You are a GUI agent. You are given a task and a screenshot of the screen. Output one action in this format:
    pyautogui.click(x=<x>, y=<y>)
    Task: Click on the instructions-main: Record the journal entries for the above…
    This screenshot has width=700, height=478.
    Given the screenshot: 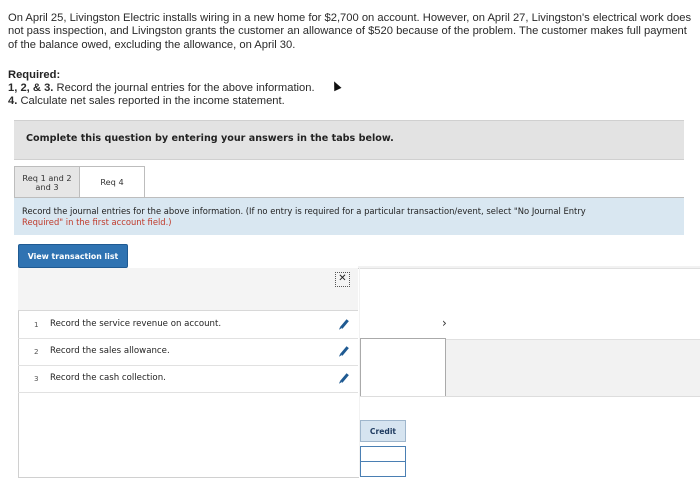 What is the action you would take?
    pyautogui.click(x=304, y=211)
    